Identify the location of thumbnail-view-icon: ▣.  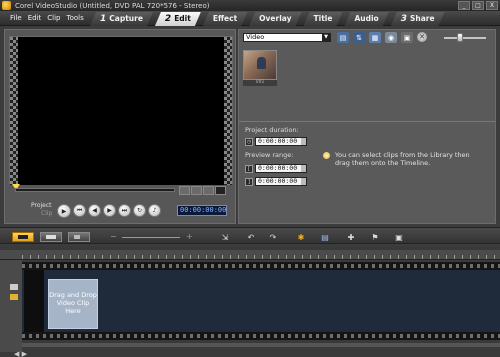
(407, 37).